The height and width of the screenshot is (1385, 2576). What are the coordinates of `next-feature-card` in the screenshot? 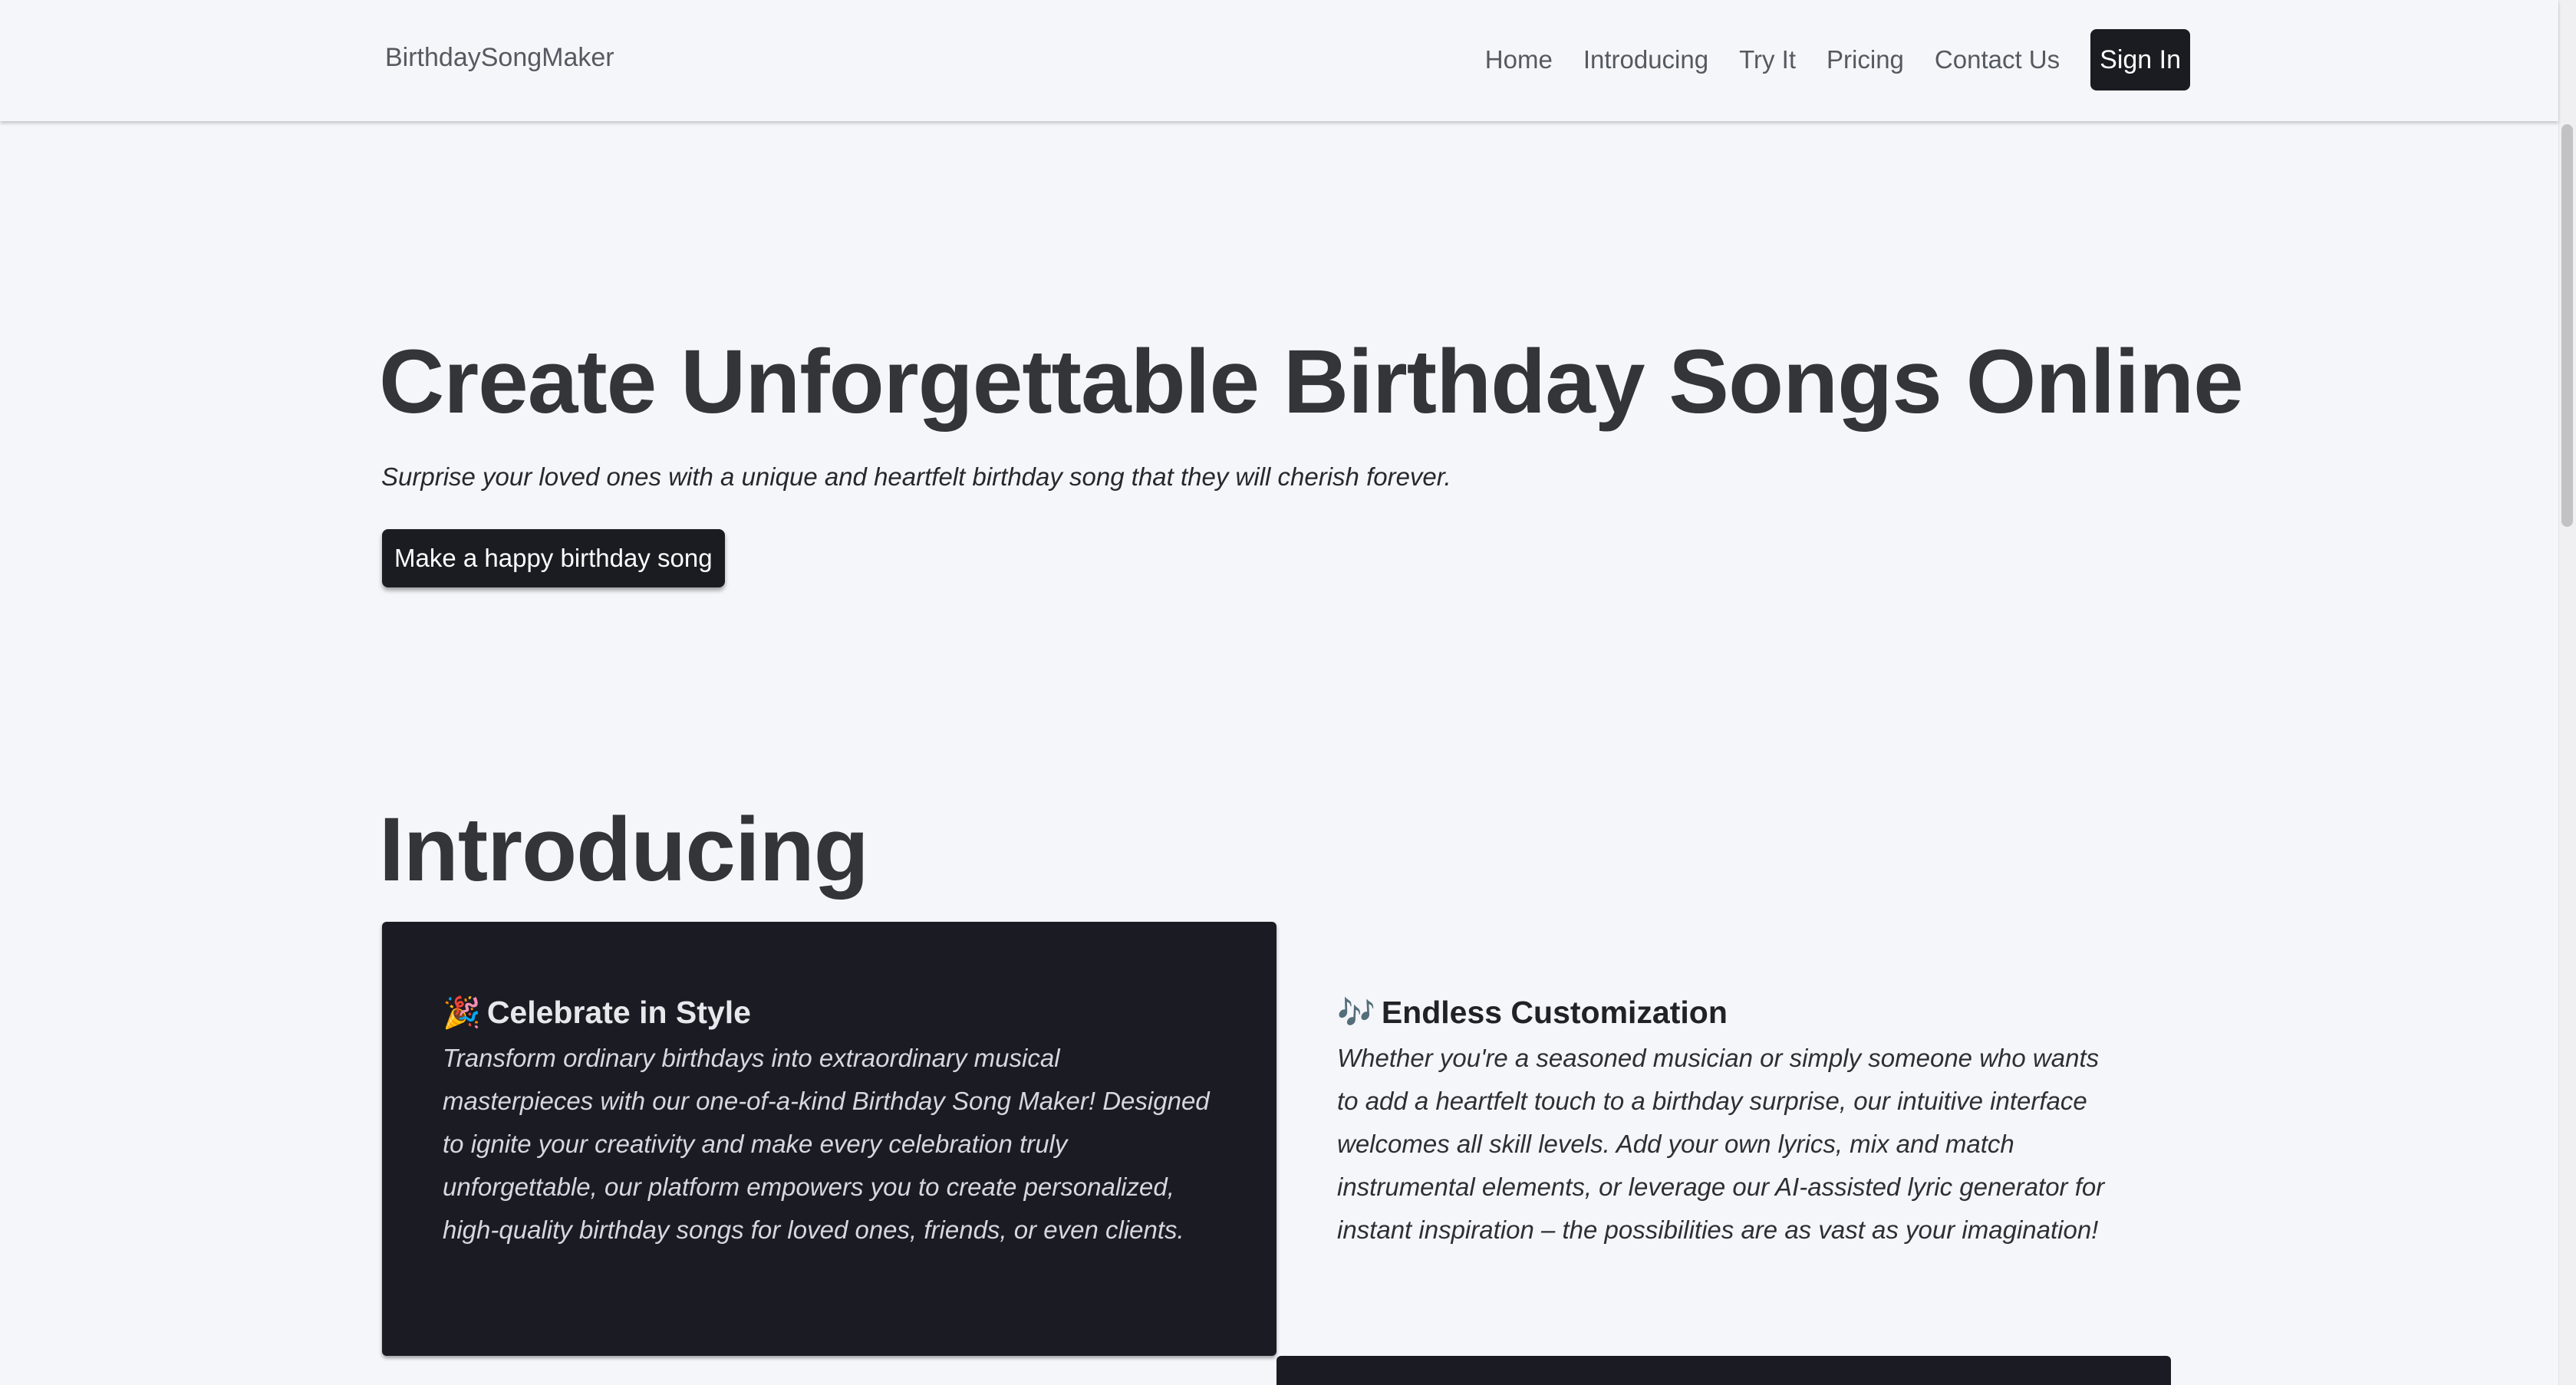 It's located at (1723, 1371).